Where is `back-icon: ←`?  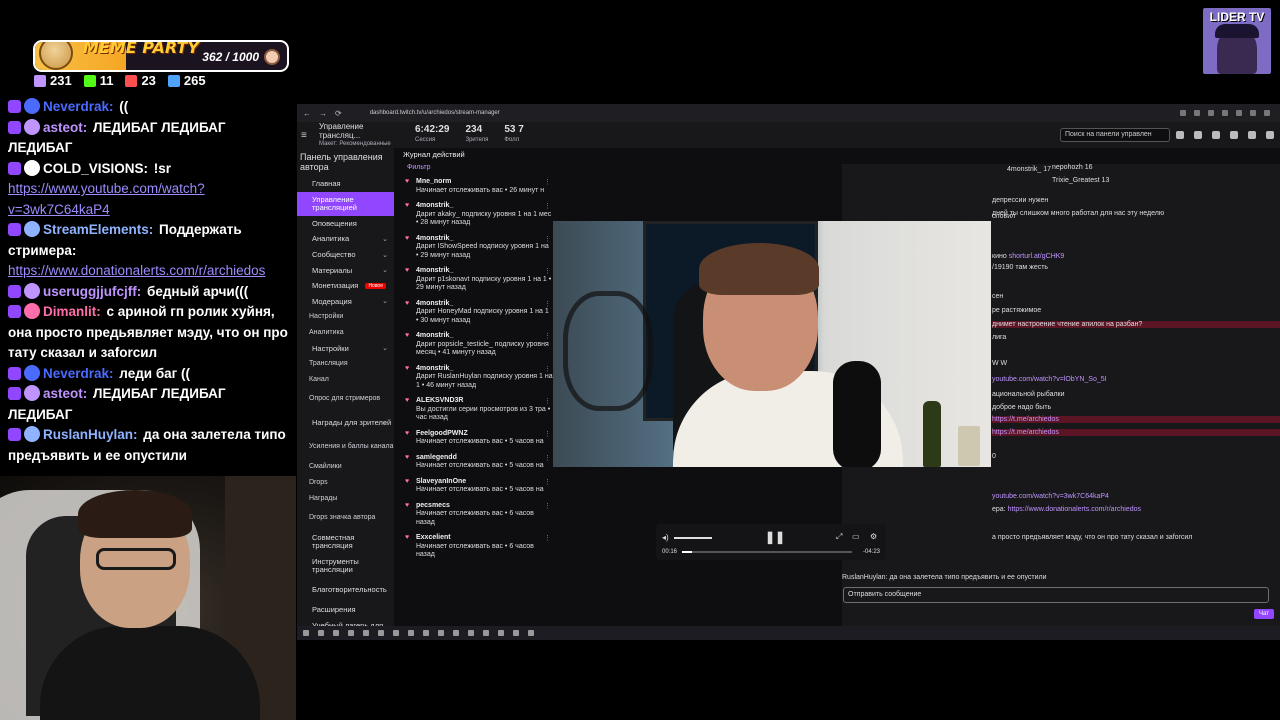 back-icon: ← is located at coordinates (307, 113).